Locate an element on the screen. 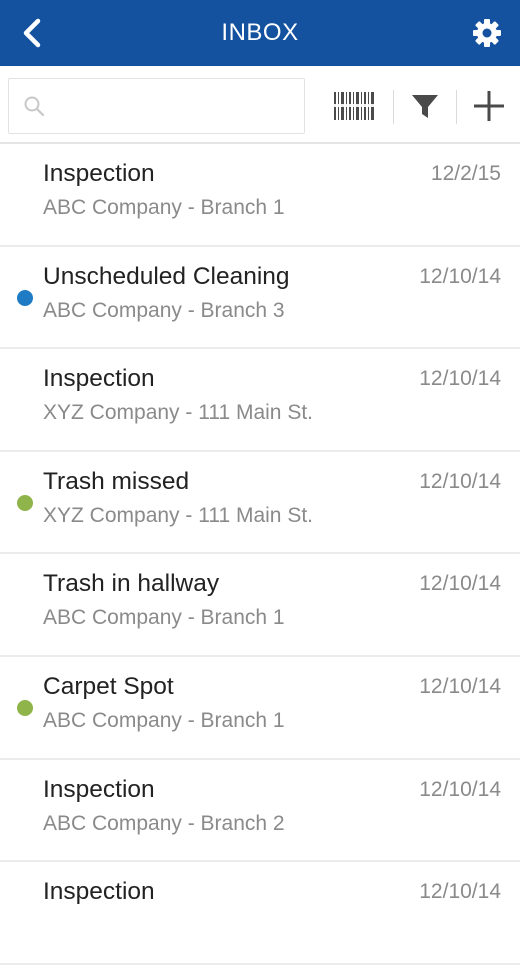 Image resolution: width=520 pixels, height=965 pixels. filter-button is located at coordinates (425, 106).